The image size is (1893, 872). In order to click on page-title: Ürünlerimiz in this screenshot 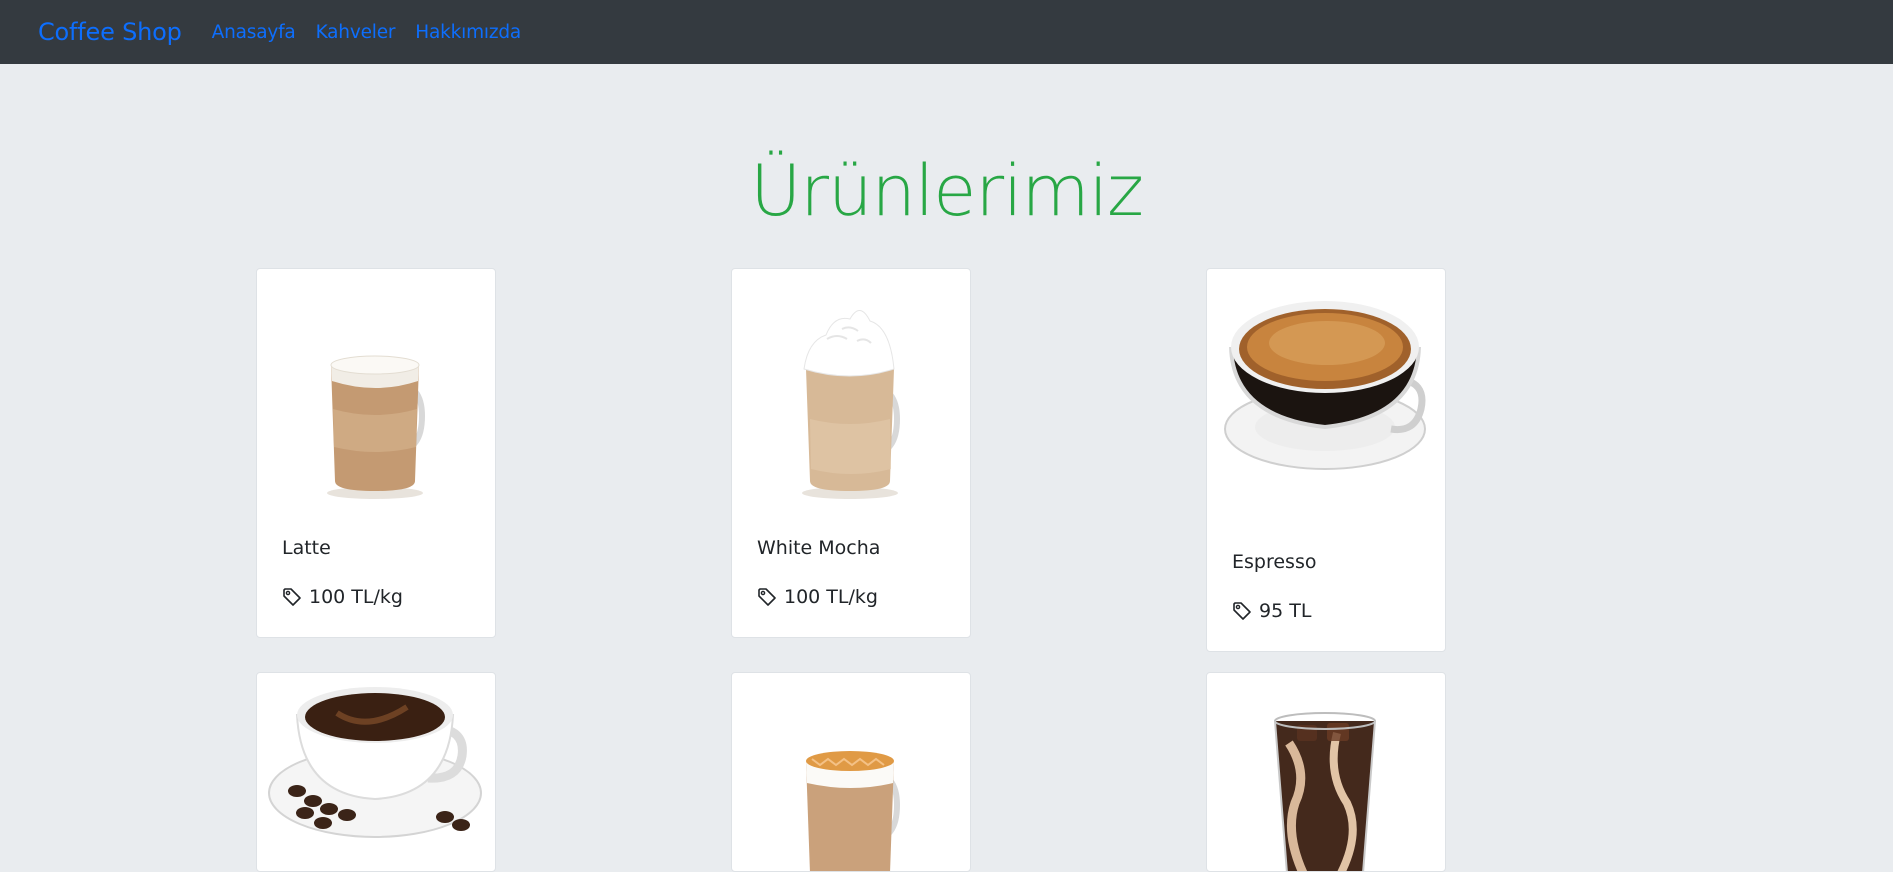, I will do `click(947, 191)`.